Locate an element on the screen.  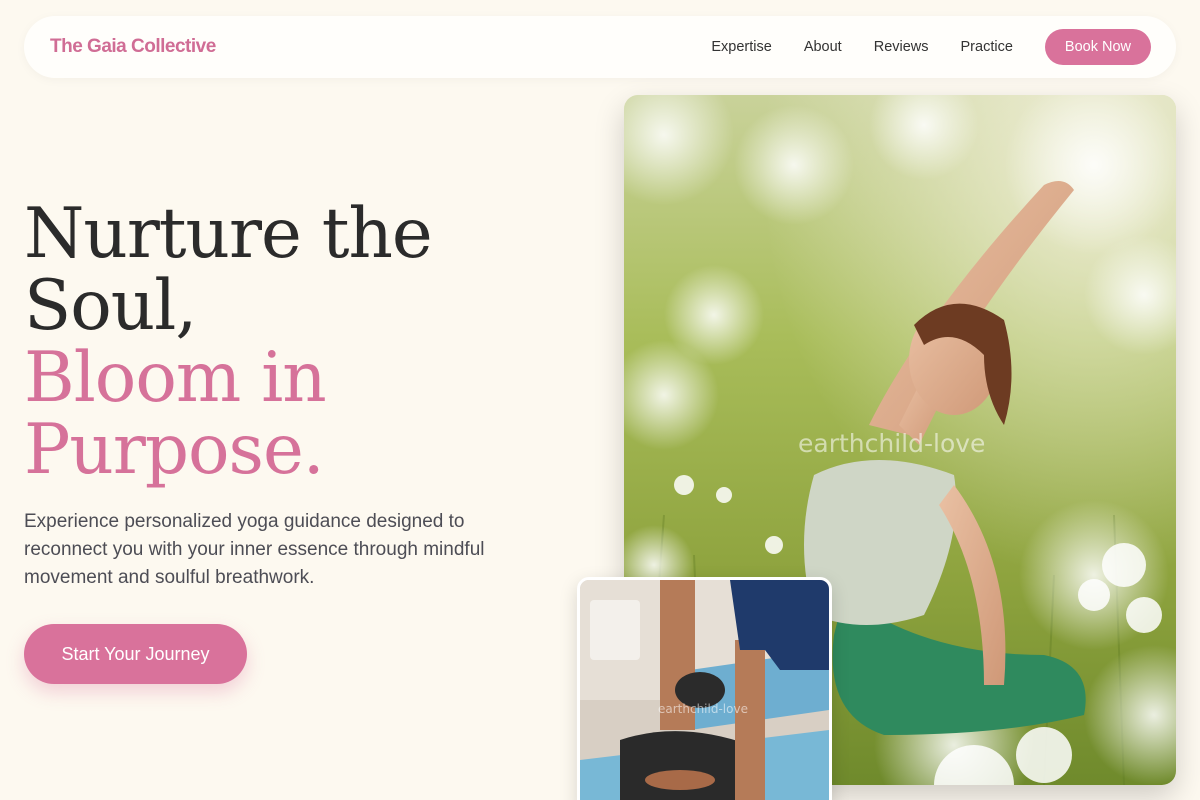
hero-title-accent-line-2: Purpose. is located at coordinates (174, 450).